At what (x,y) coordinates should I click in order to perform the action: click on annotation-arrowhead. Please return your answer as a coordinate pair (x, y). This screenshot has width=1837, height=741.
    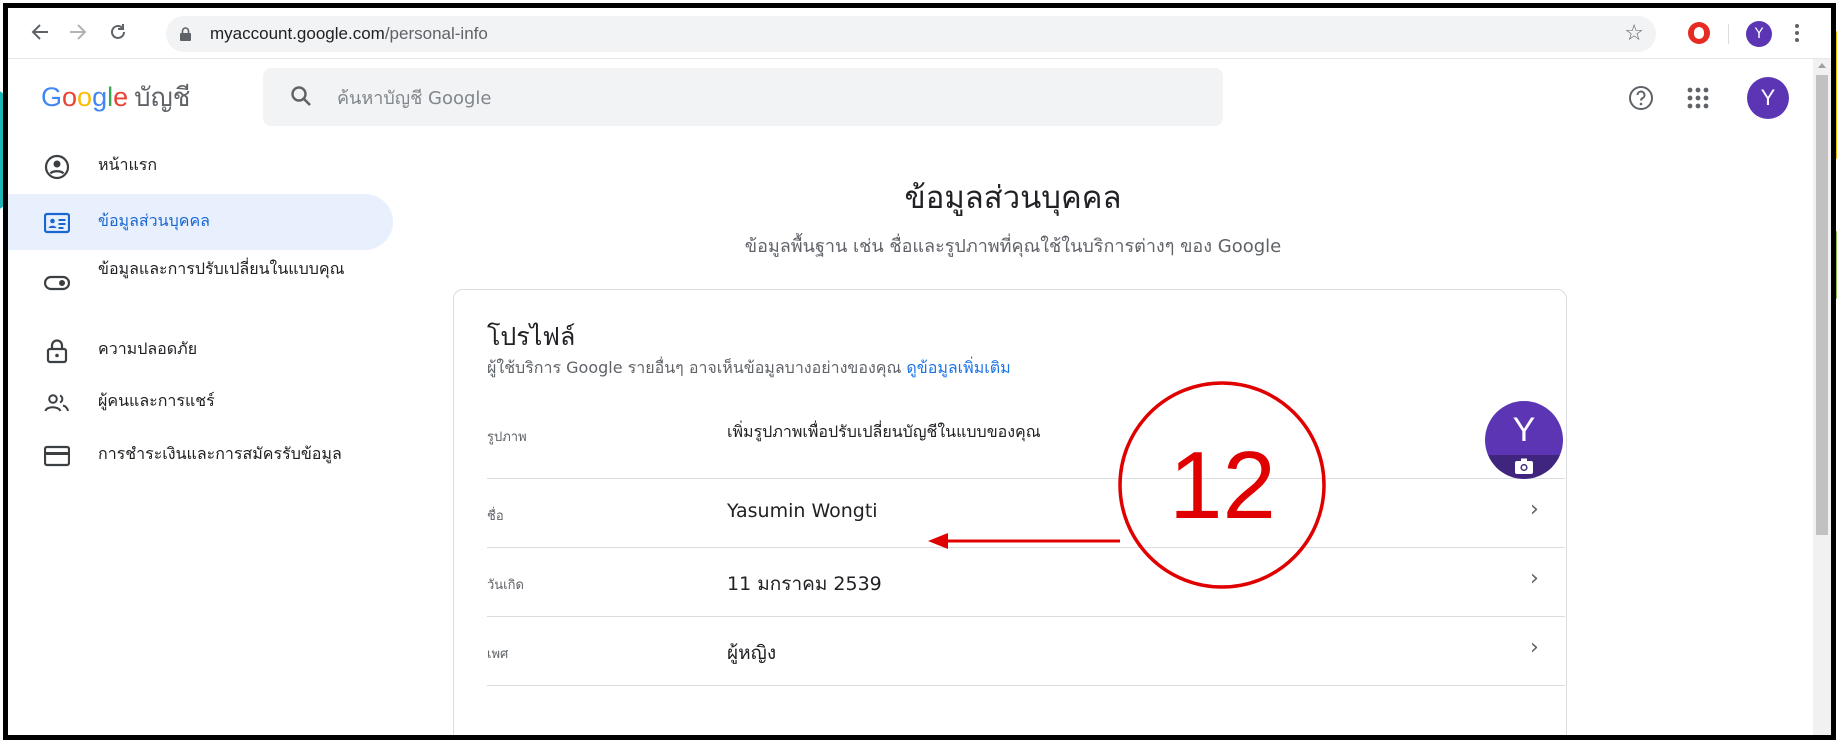
    Looking at the image, I should click on (938, 541).